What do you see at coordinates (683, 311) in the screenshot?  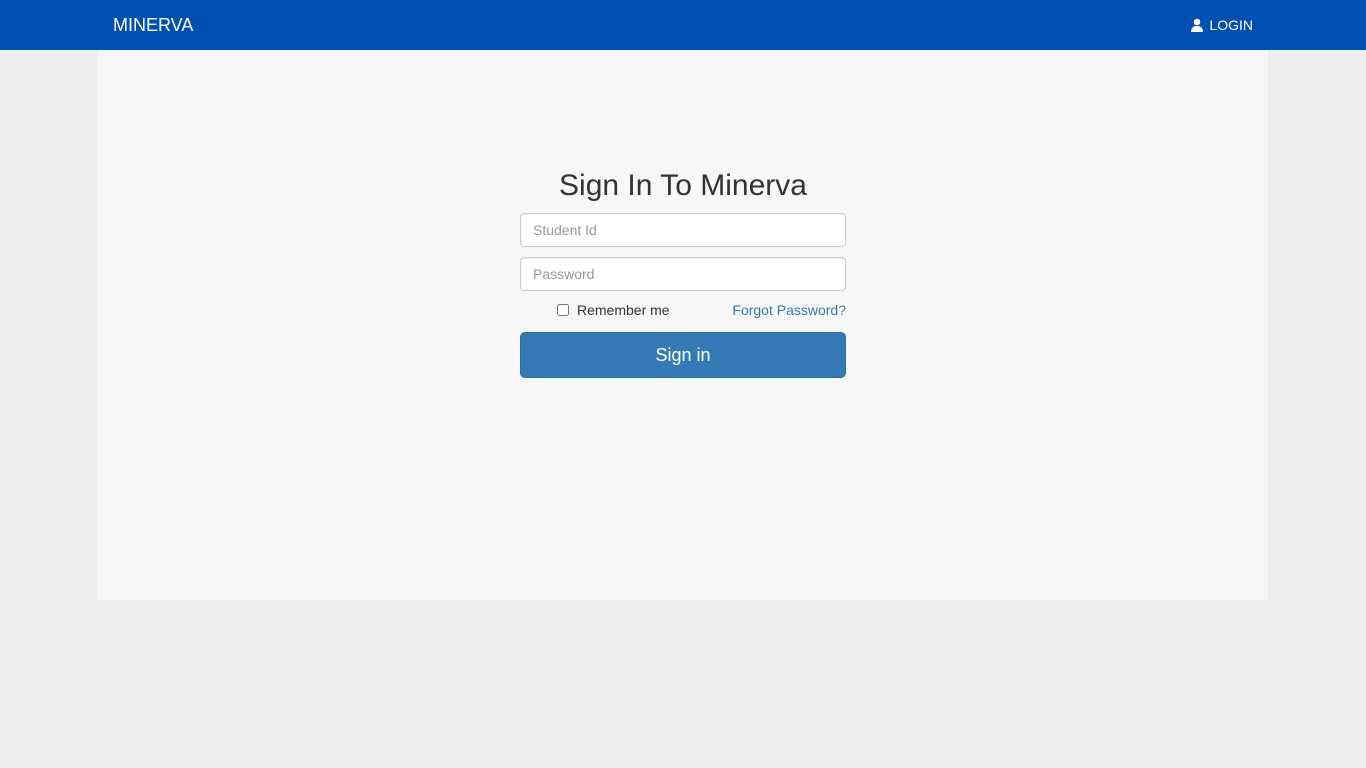 I see `options-row: Remember me Forgot Password?` at bounding box center [683, 311].